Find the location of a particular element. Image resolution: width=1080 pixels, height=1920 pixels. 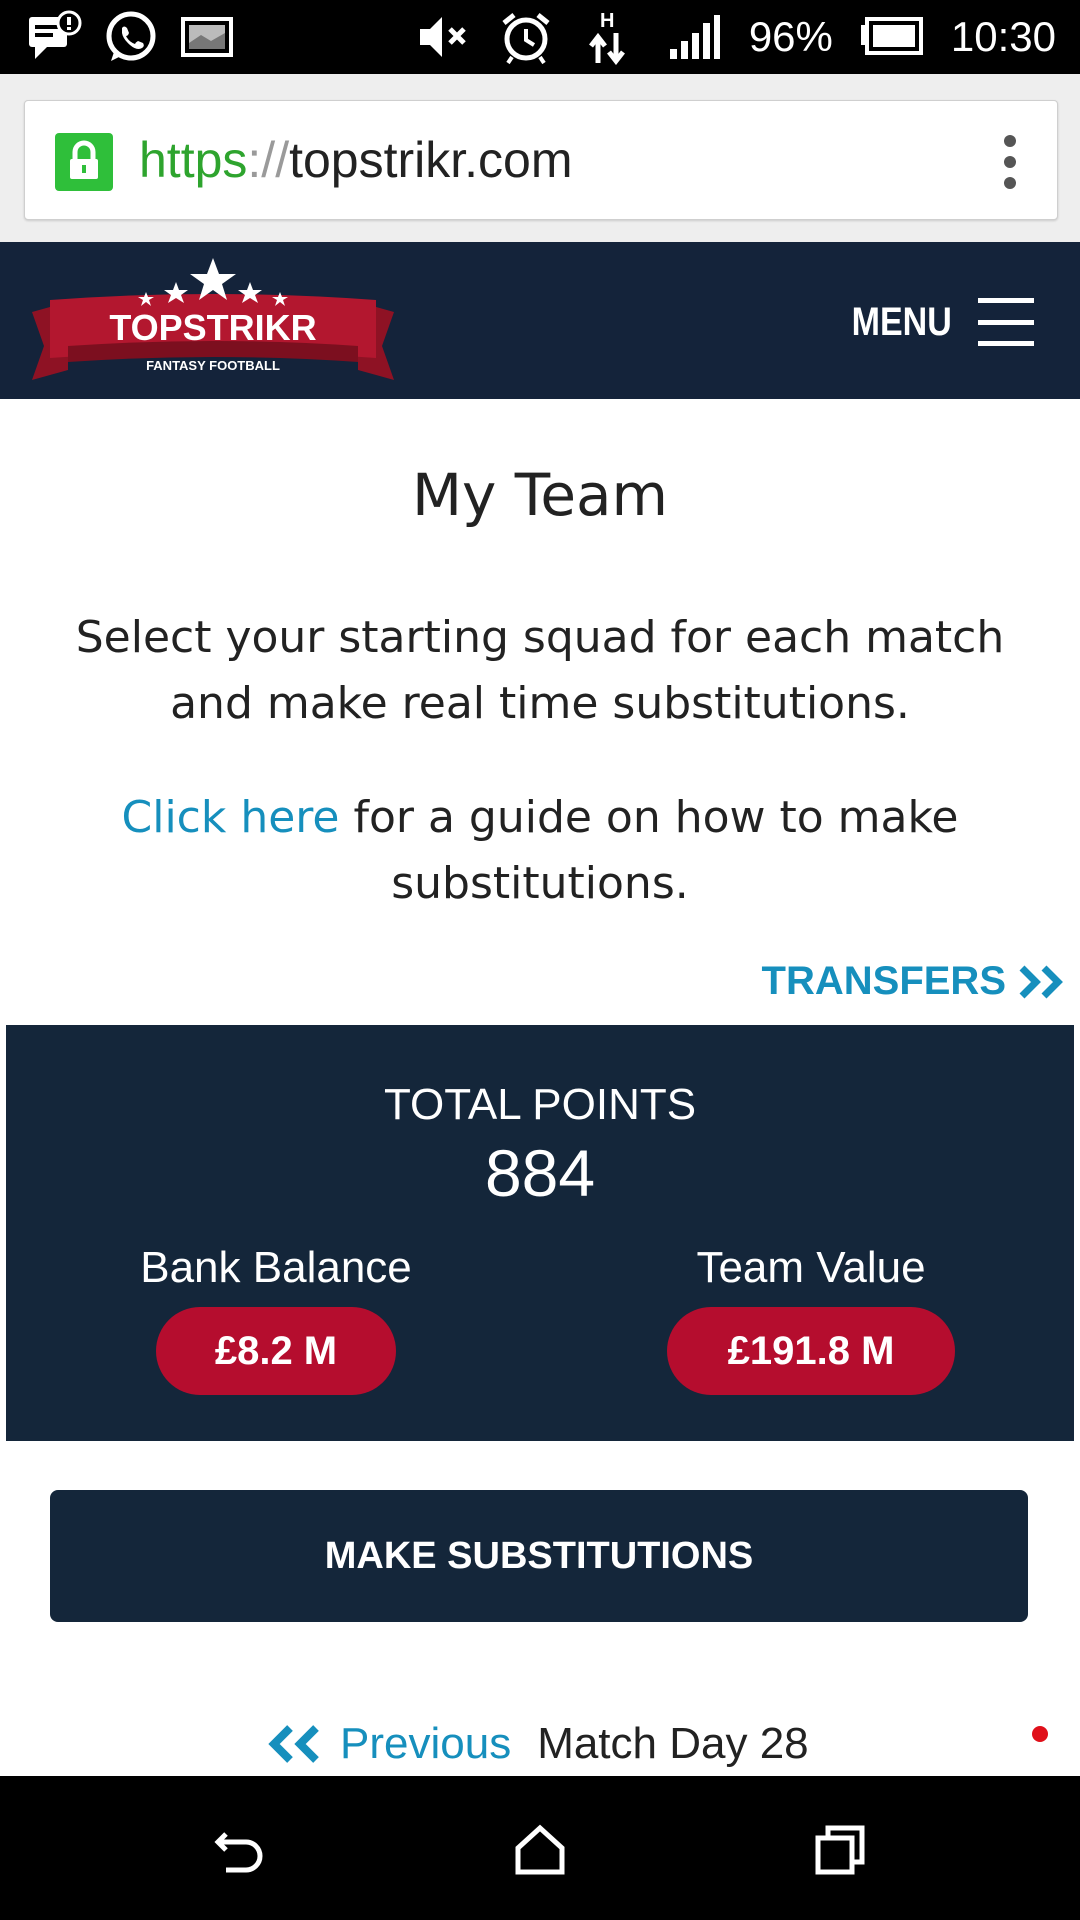

total-points-value: 884 is located at coordinates (540, 1173).